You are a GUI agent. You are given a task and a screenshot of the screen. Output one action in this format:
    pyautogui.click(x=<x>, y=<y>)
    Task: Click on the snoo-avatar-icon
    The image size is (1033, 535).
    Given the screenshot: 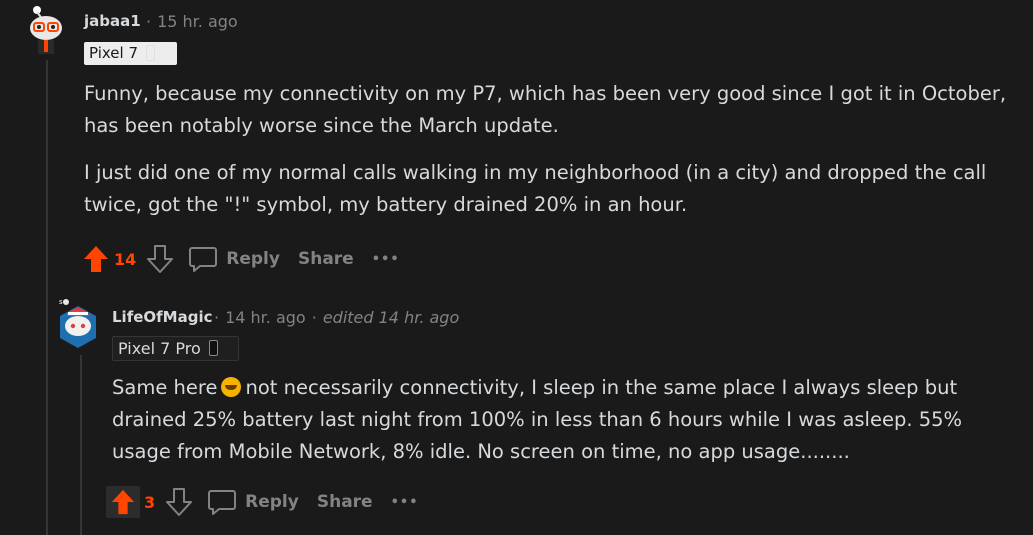 What is the action you would take?
    pyautogui.click(x=46, y=30)
    